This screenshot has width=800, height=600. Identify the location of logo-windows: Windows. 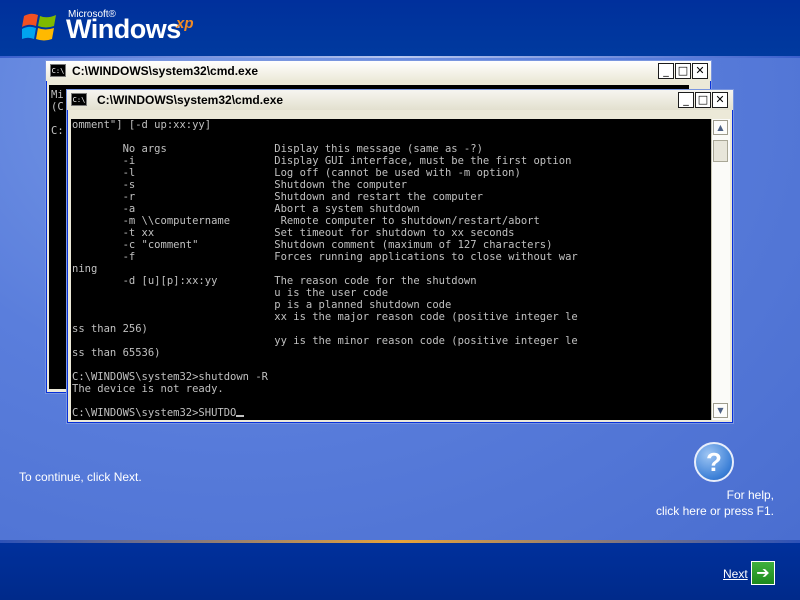
(123, 29).